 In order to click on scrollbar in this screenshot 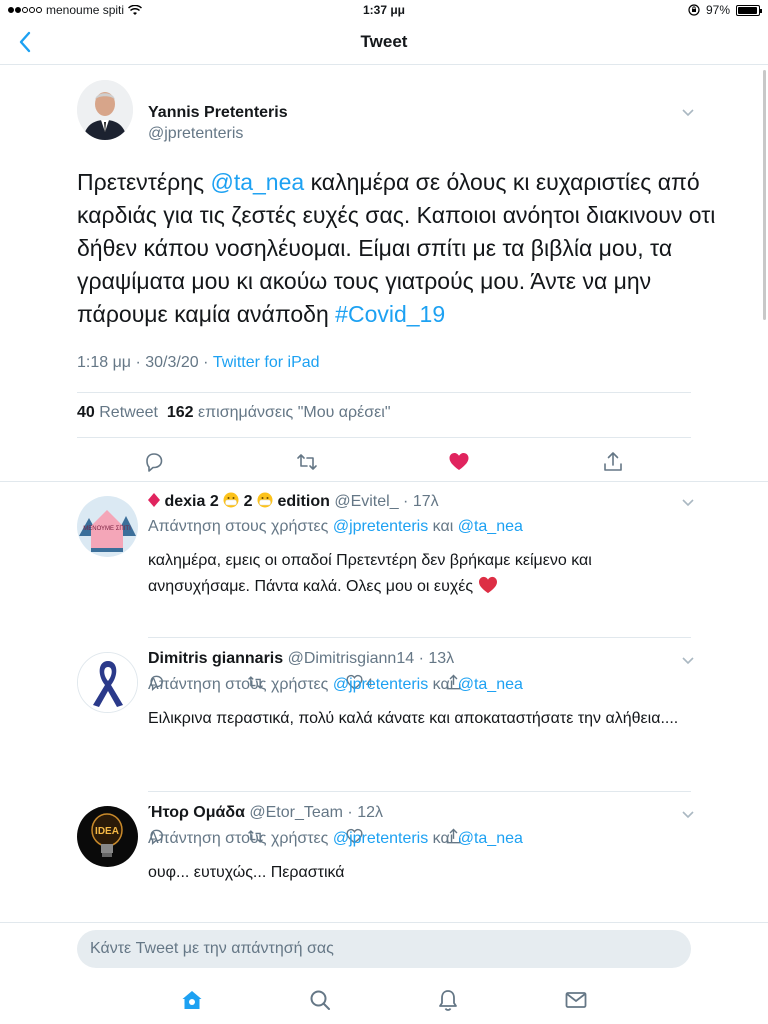, I will do `click(764, 195)`.